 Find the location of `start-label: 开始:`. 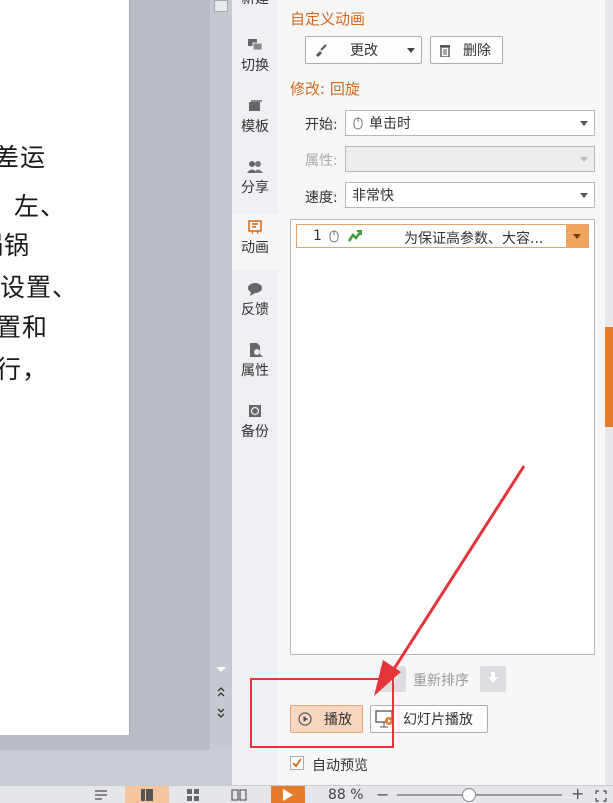

start-label: 开始: is located at coordinates (321, 125).